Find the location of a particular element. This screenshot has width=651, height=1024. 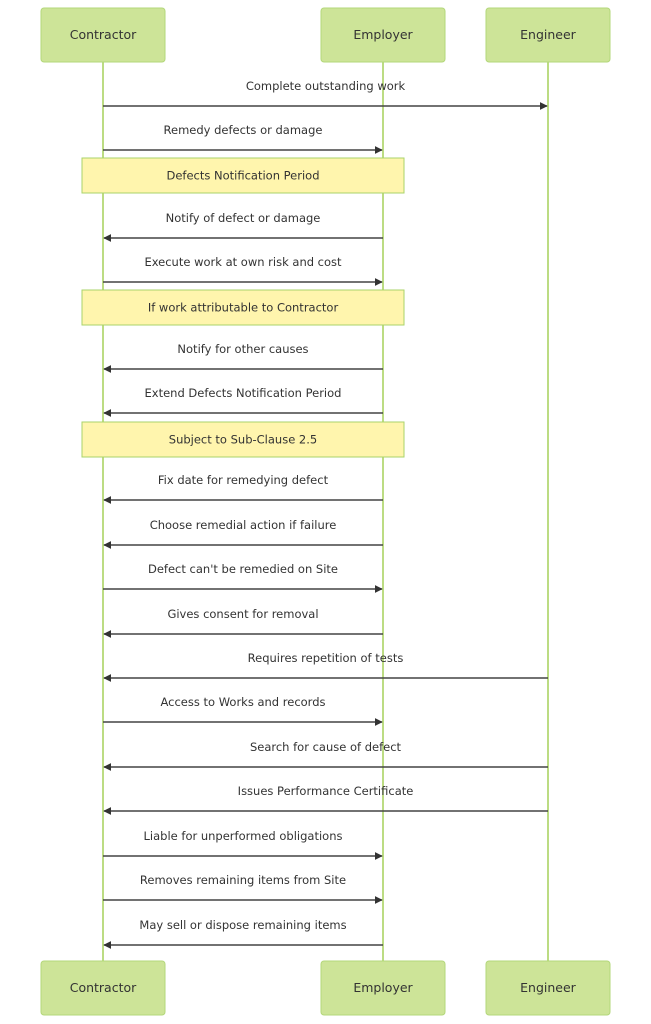

note: Subject to Sub-Clause 2.5 is located at coordinates (243, 439).